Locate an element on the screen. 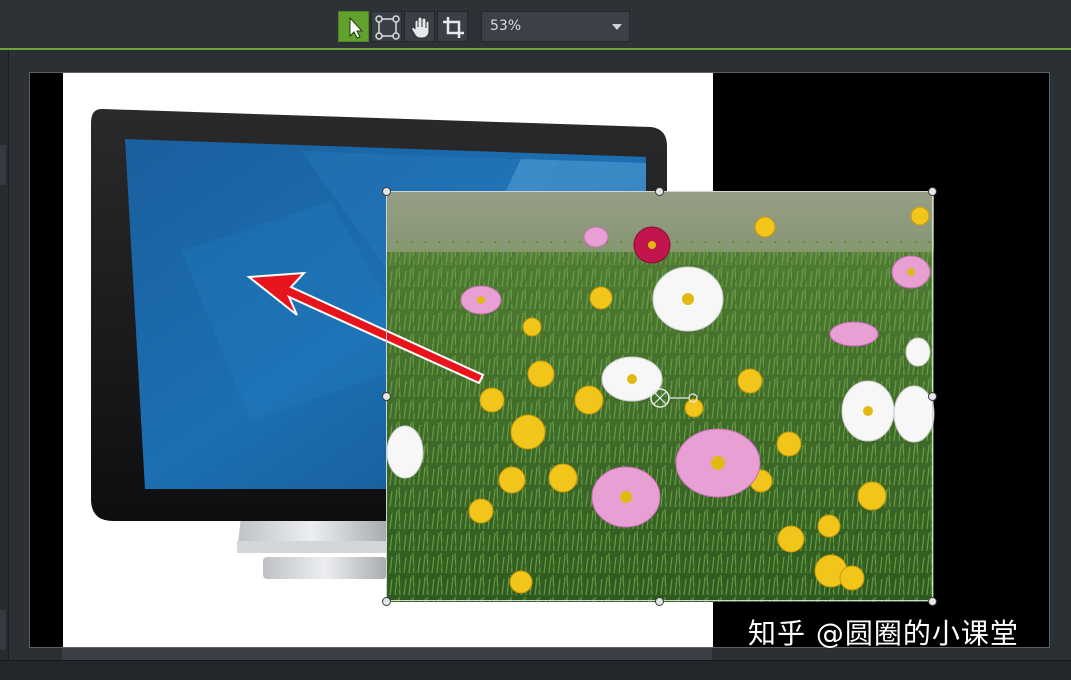  bottom-panel-edge is located at coordinates (535, 670).